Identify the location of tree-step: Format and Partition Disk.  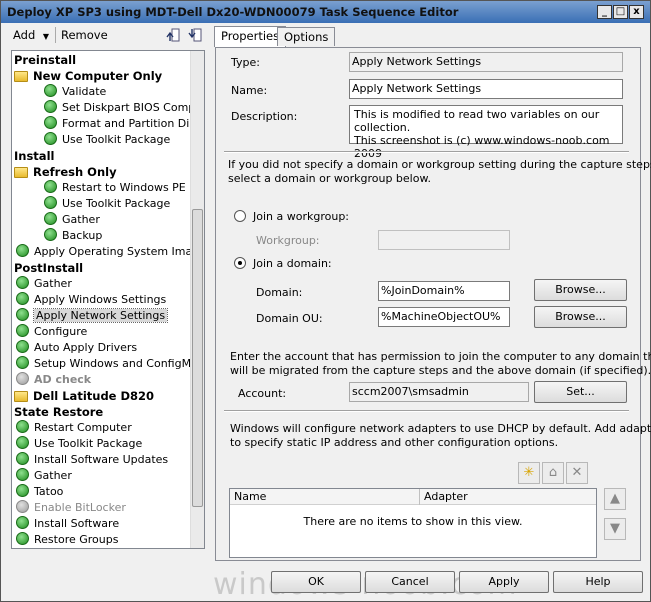
(122, 124).